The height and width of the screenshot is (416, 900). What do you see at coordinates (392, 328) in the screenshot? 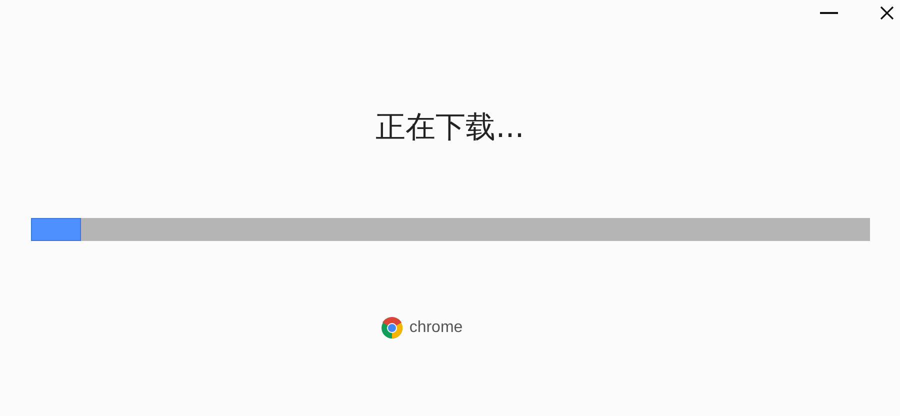
I see `chrome-logo-icon` at bounding box center [392, 328].